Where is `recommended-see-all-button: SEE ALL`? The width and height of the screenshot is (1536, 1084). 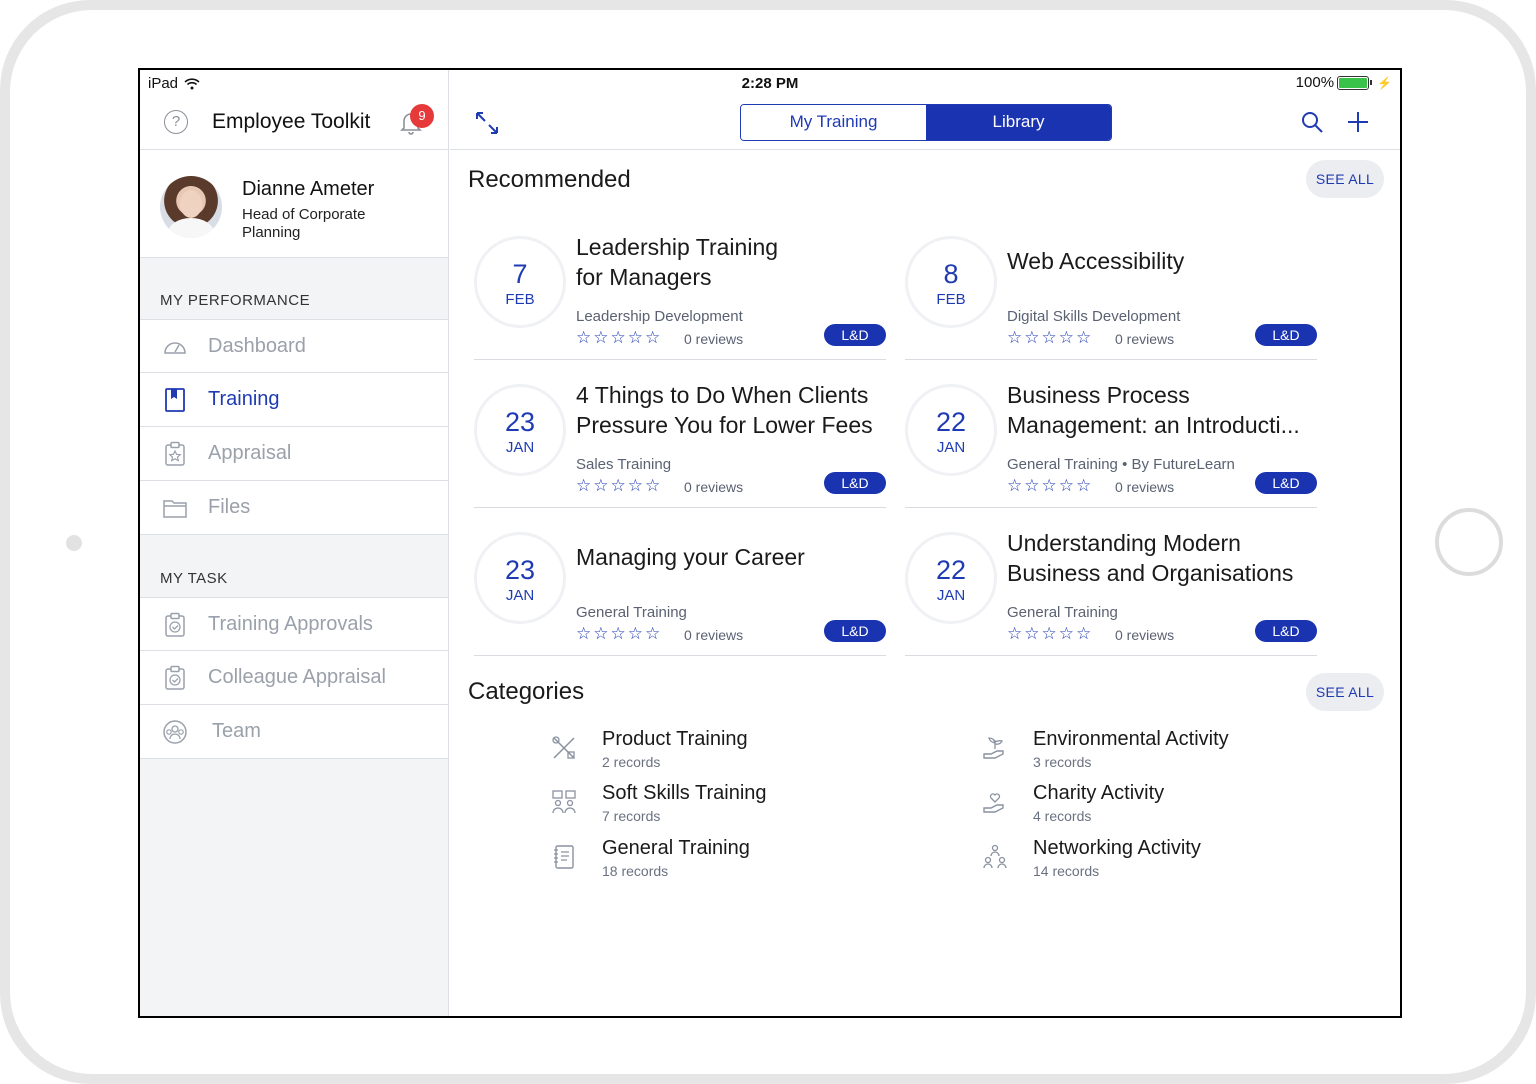
recommended-see-all-button: SEE ALL is located at coordinates (1345, 179).